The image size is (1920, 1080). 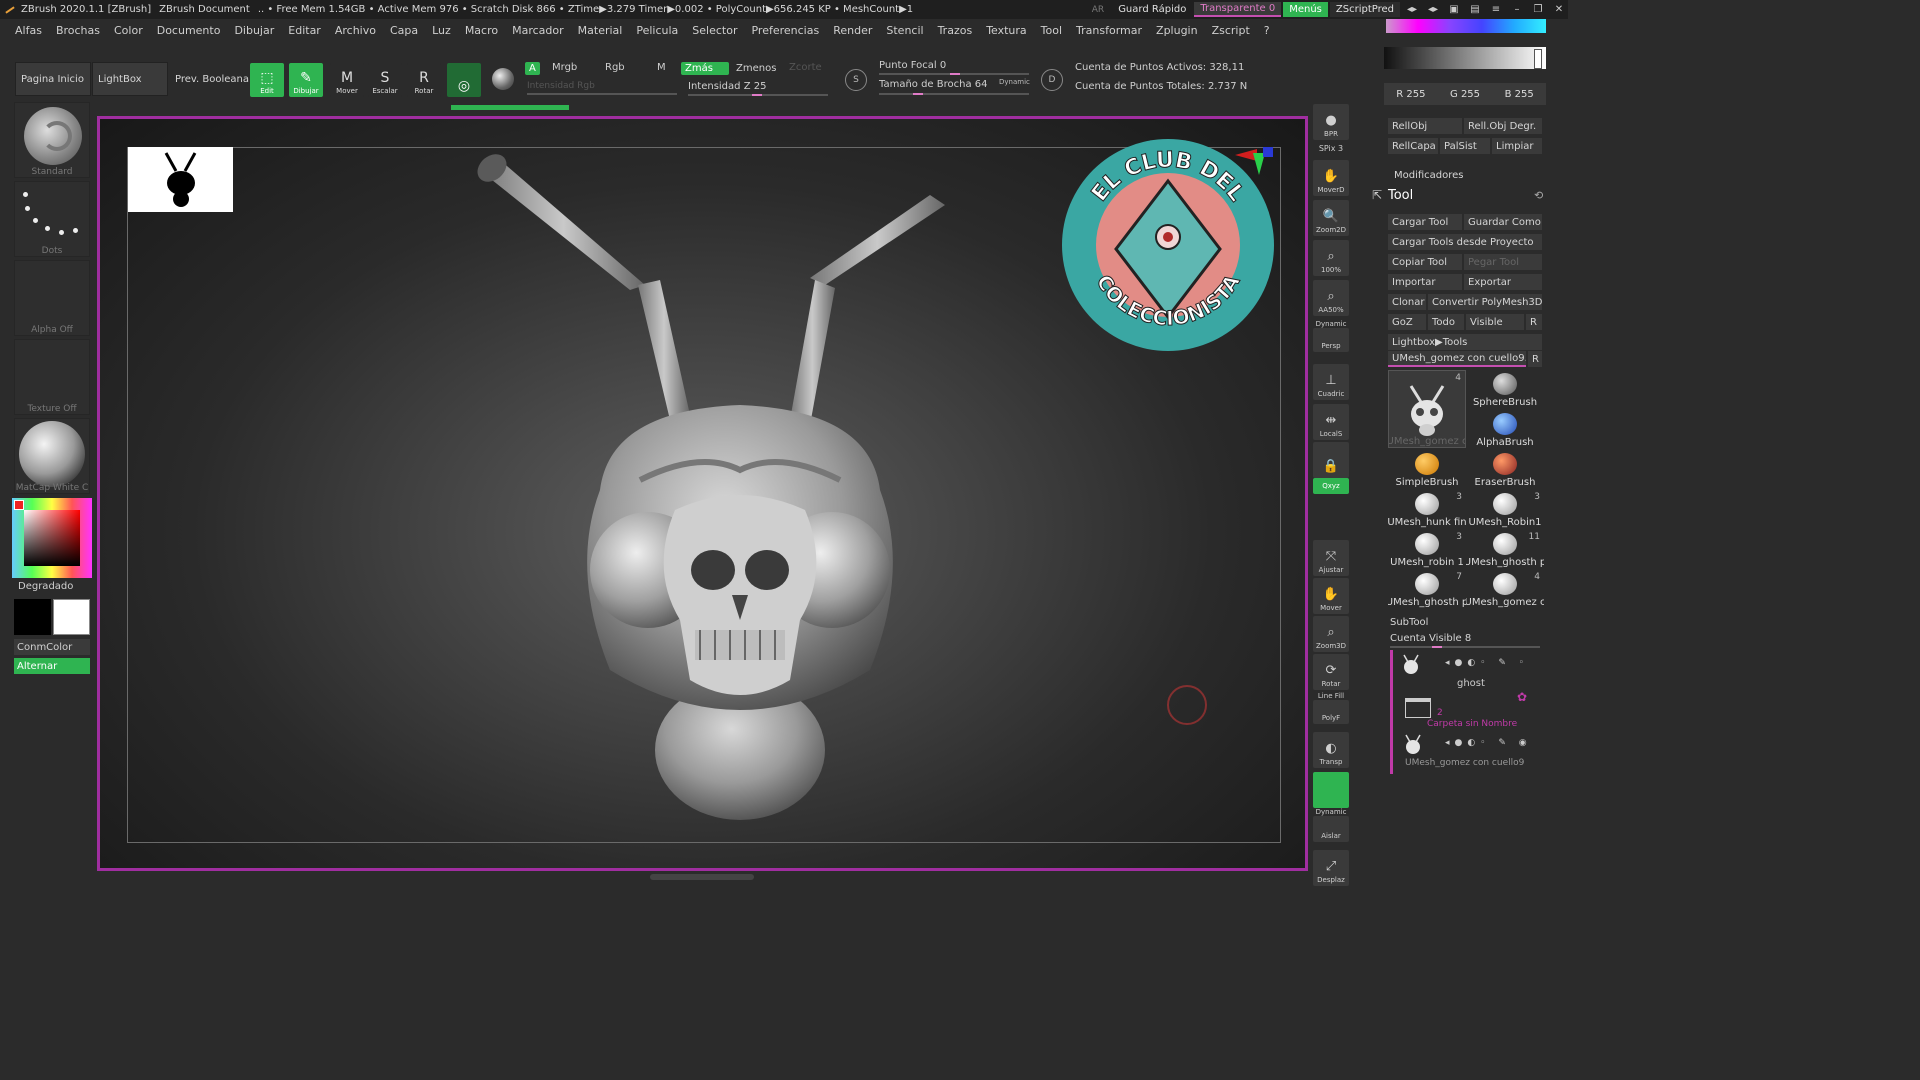 I want to click on goz-all-button: Todo, so click(x=1446, y=322).